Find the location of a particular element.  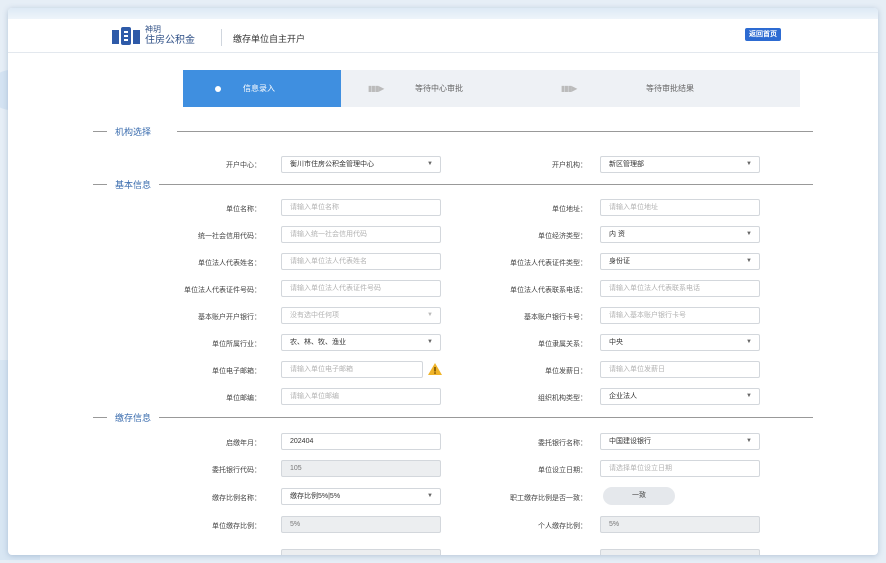

person-ratio-label: 个人缴存比例： is located at coordinates (562, 526).